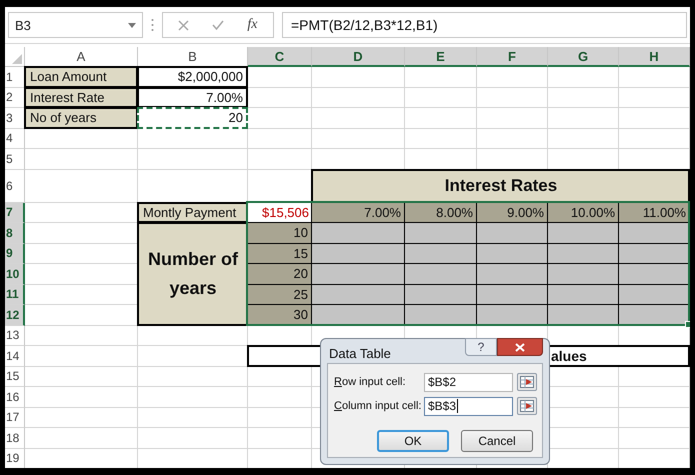  I want to click on table-title: Interest Rates, so click(500, 185).